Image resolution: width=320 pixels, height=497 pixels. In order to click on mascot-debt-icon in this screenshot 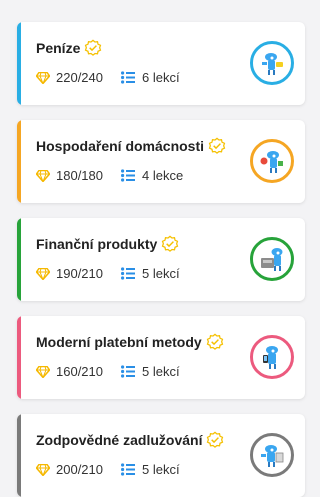, I will do `click(272, 455)`.